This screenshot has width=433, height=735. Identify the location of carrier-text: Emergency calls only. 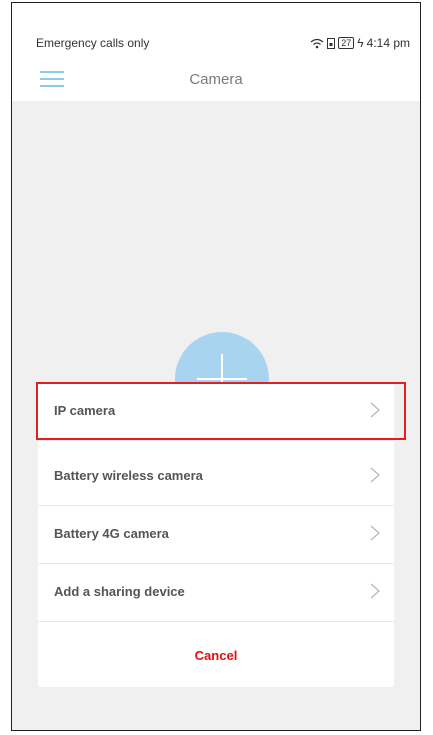
(93, 43).